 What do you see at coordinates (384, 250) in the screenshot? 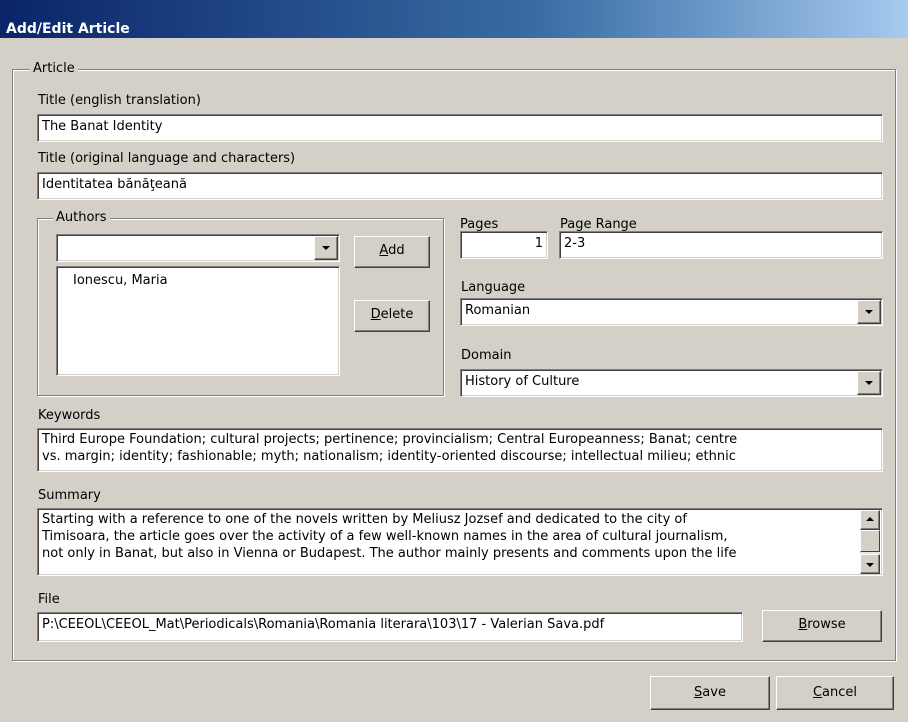
I see `add-button-accel: A` at bounding box center [384, 250].